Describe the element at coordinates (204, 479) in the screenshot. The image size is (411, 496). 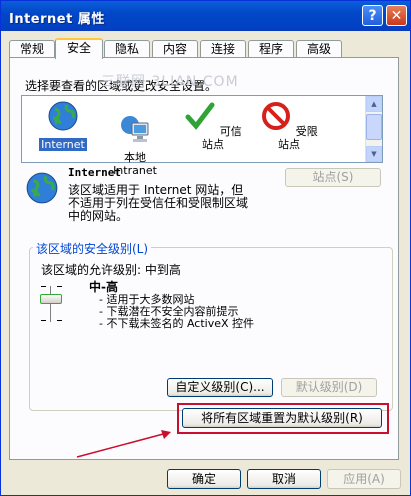
I see `ok-button: 确定` at that location.